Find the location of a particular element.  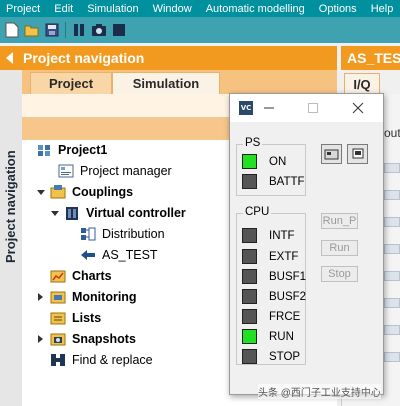

stop-icon is located at coordinates (119, 30).